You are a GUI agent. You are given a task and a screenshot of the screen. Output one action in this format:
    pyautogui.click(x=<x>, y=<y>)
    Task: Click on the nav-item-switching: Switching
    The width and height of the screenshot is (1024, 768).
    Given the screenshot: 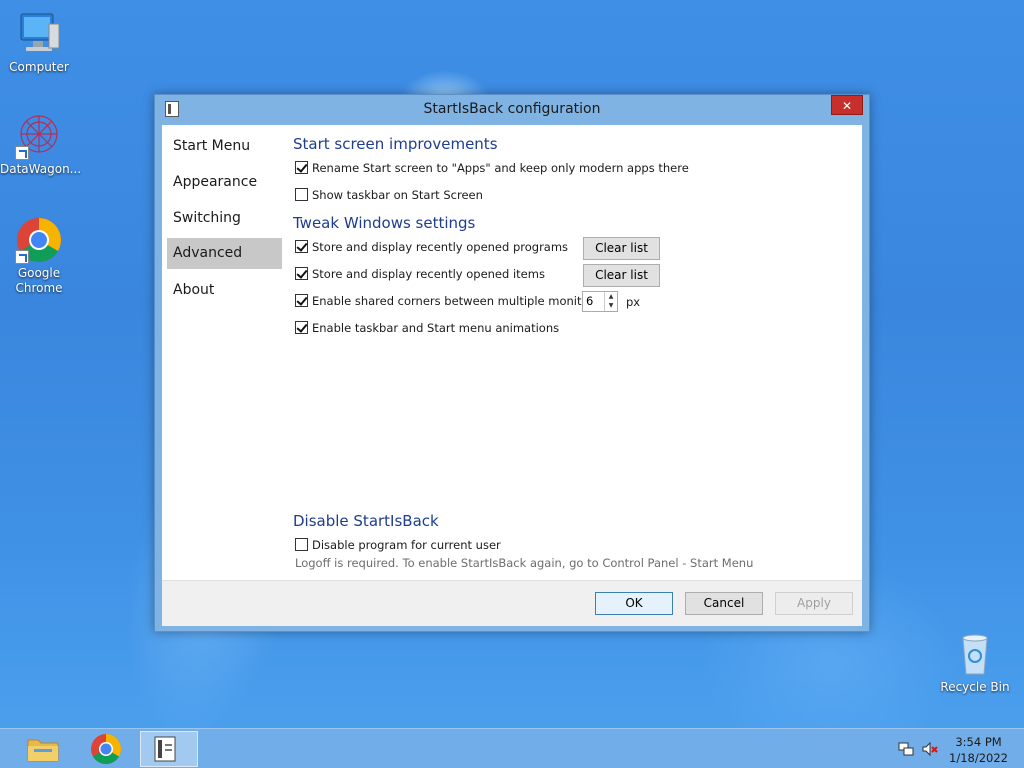 What is the action you would take?
    pyautogui.click(x=224, y=218)
    